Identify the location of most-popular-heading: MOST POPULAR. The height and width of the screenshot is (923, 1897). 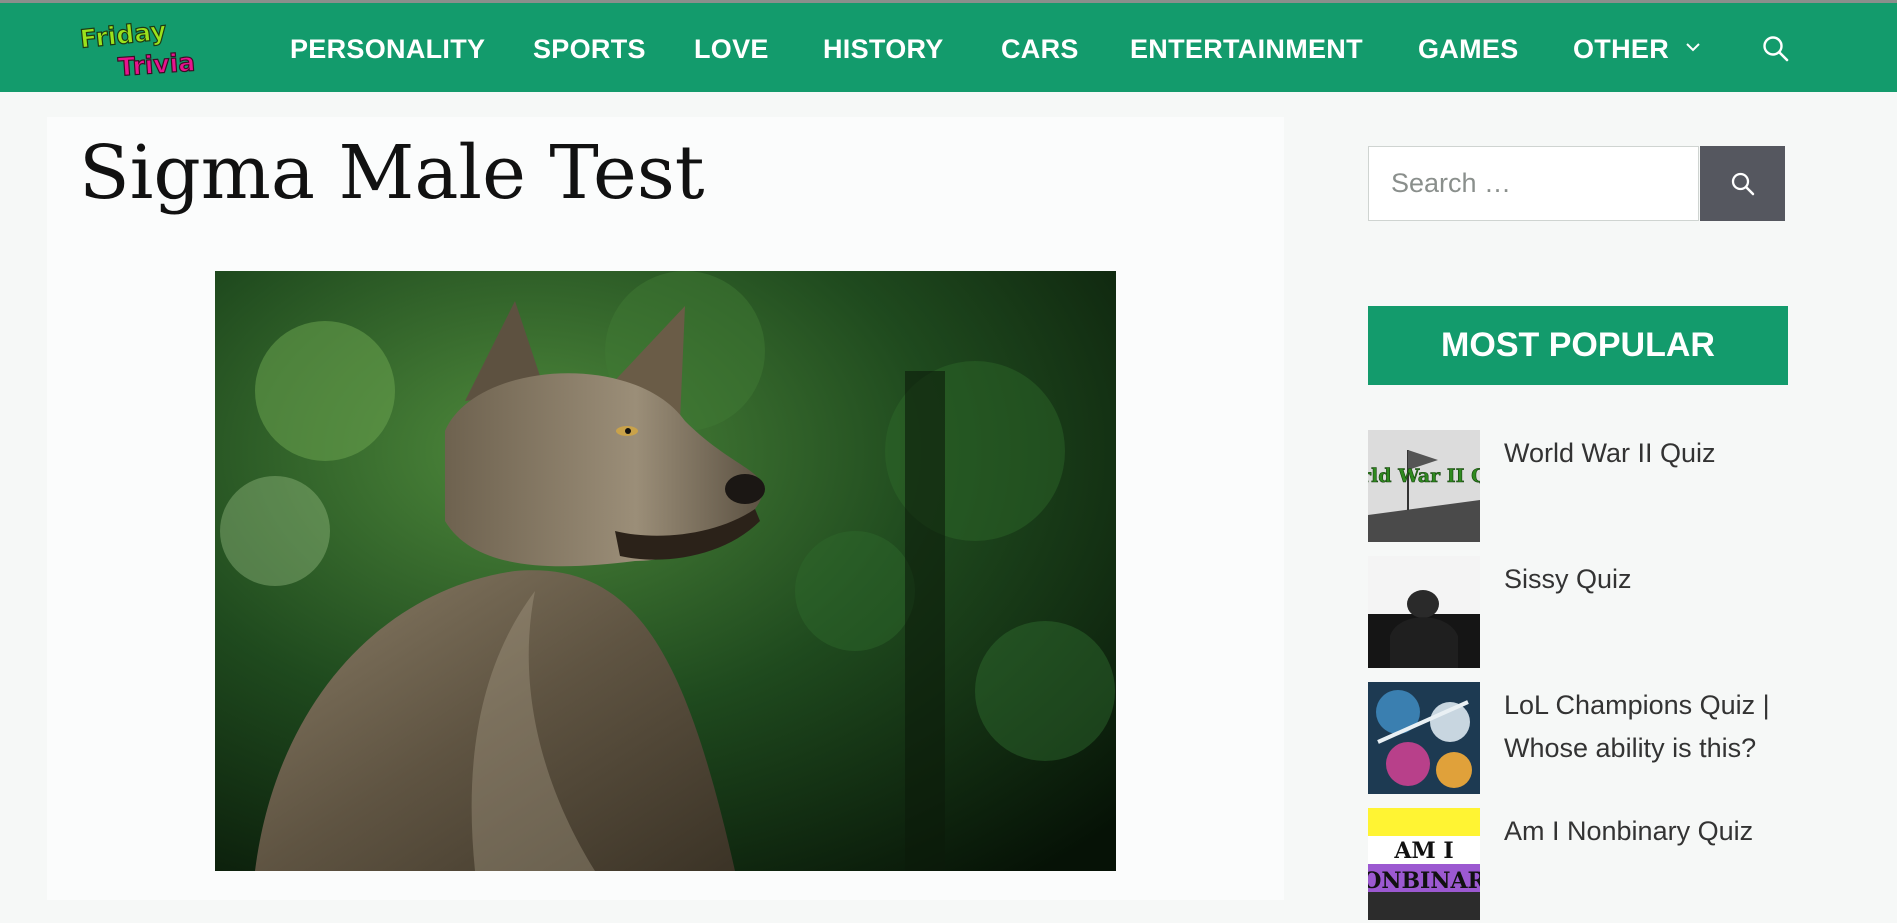
(1578, 345).